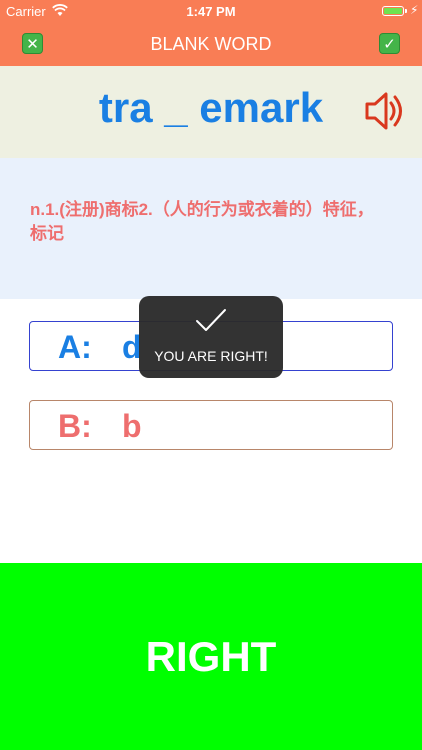 The height and width of the screenshot is (750, 422). Describe the element at coordinates (202, 221) in the screenshot. I see `definition-text: n.1.(注册)商标2.（人的行为或衣着的）特征，标记` at that location.